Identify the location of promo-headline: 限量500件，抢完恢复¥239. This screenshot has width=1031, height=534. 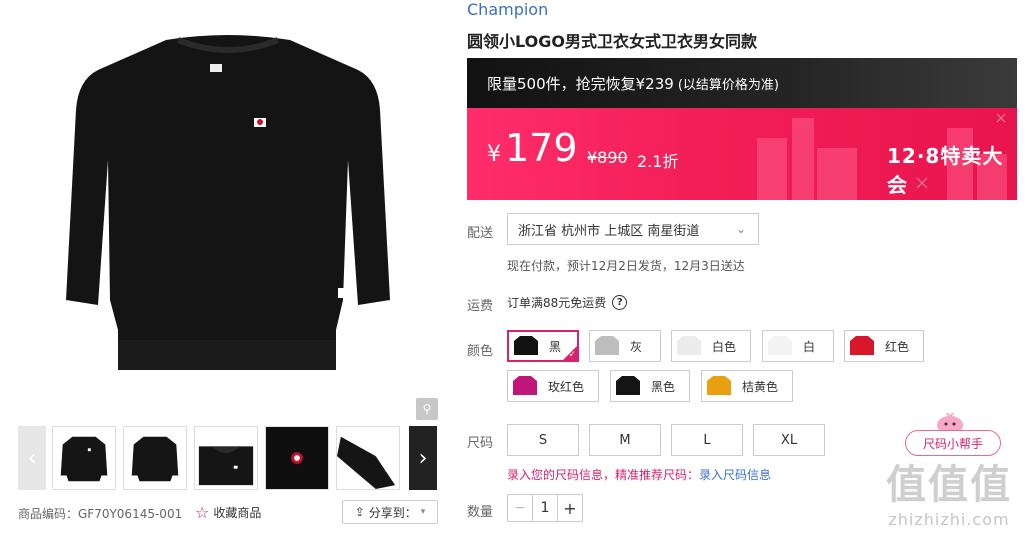
(580, 83).